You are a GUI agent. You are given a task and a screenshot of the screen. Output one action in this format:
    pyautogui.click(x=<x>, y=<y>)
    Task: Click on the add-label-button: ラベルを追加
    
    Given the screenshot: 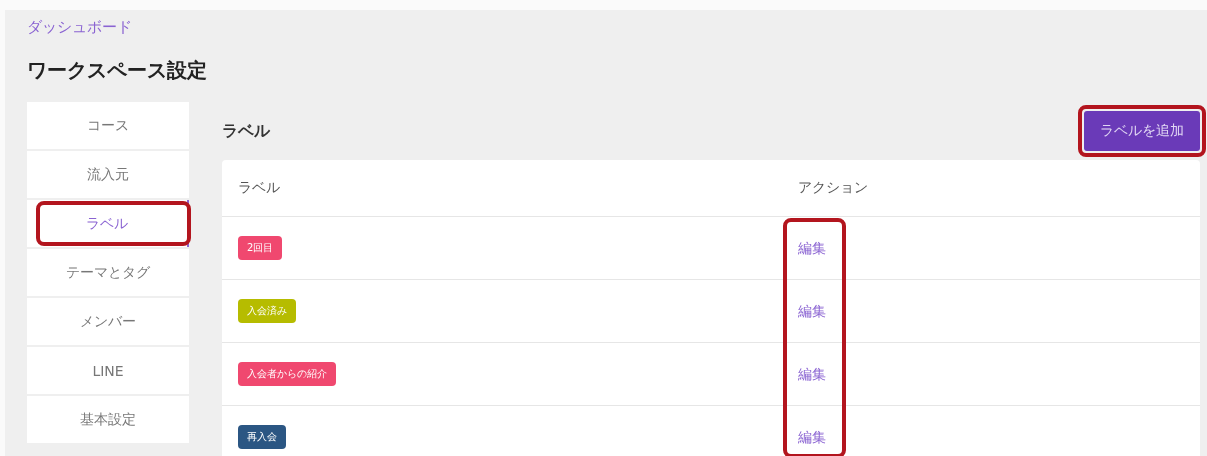 What is the action you would take?
    pyautogui.click(x=1142, y=131)
    